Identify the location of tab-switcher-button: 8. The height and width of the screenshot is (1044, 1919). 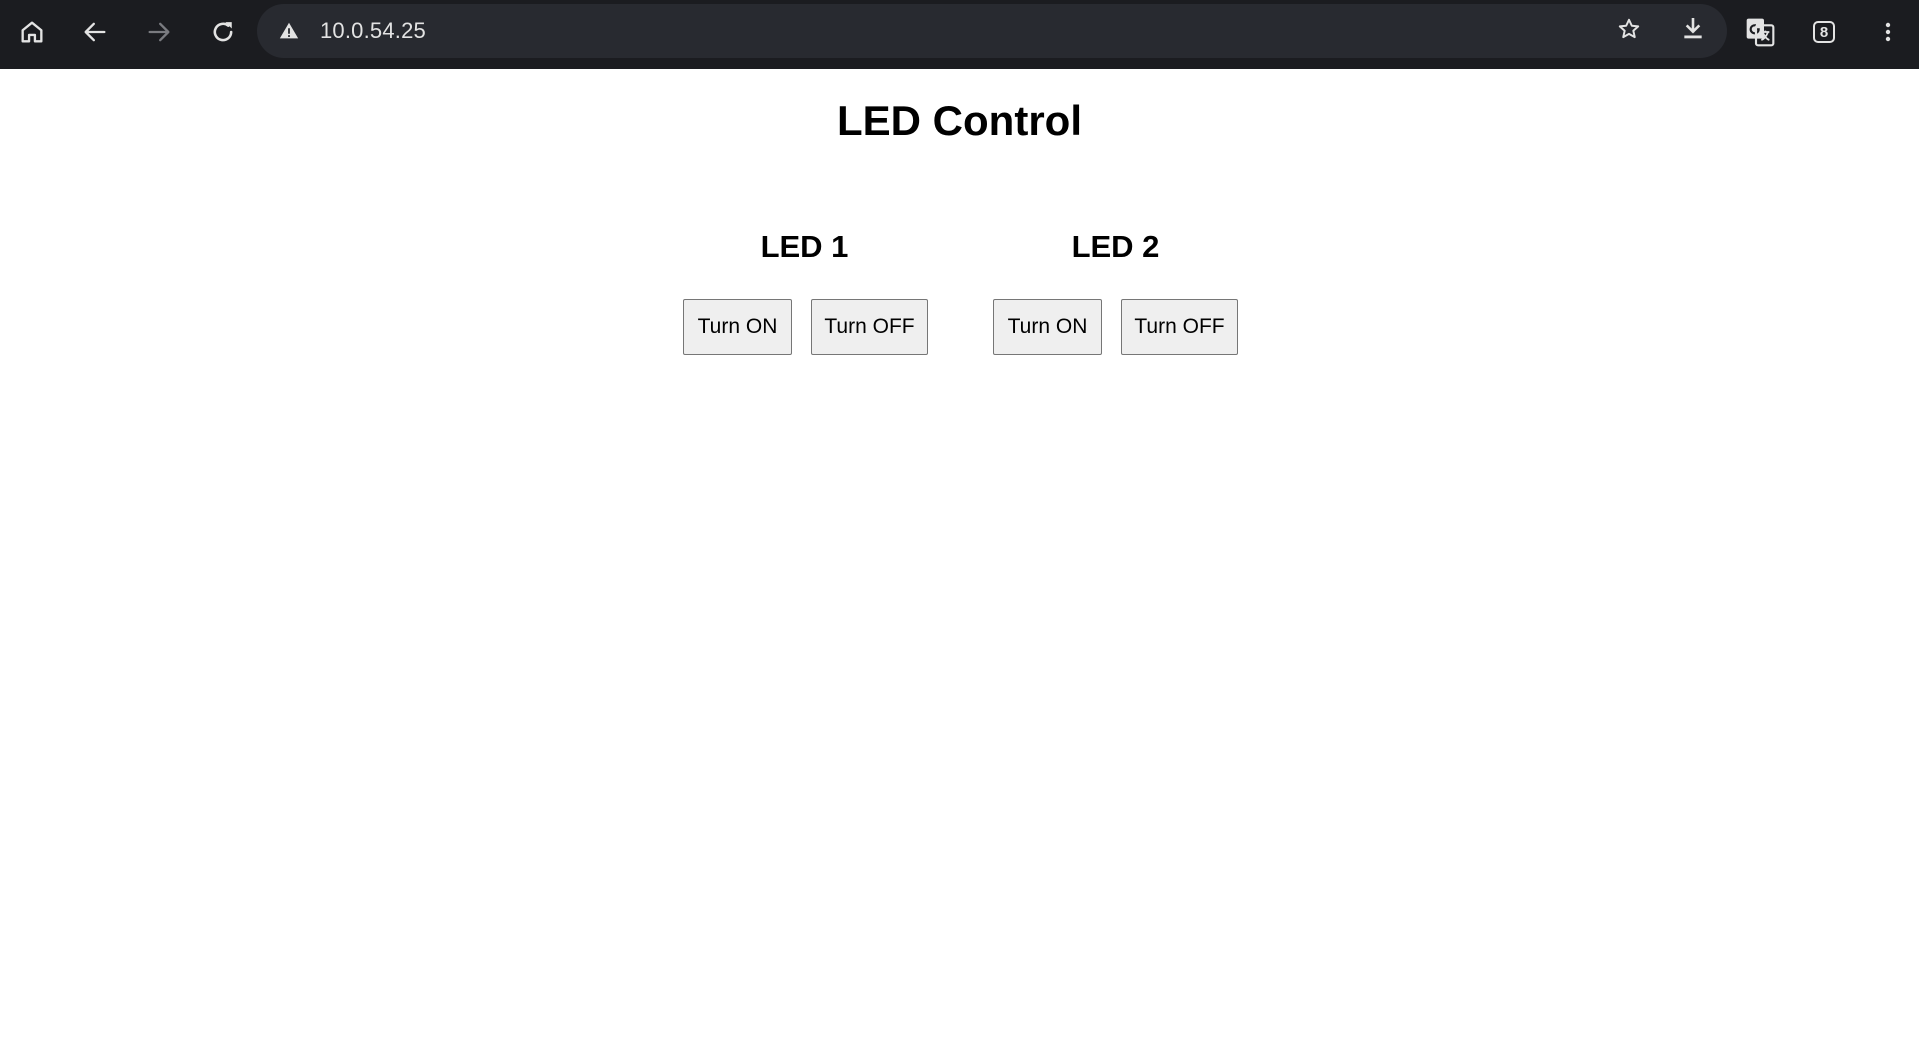
(1824, 32).